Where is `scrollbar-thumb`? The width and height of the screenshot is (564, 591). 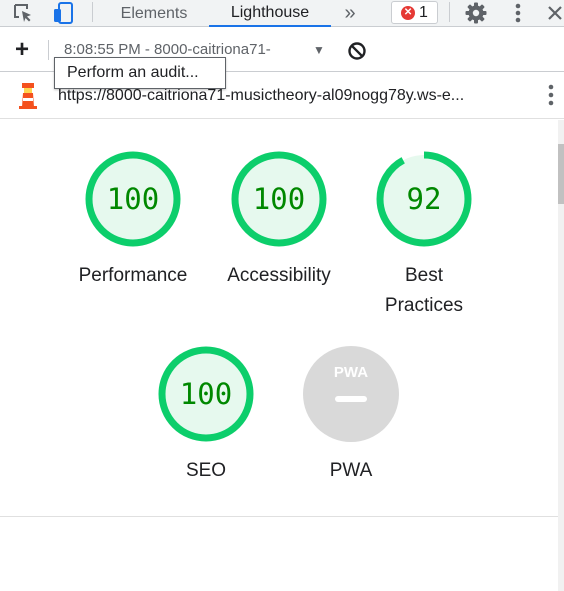
scrollbar-thumb is located at coordinates (561, 174).